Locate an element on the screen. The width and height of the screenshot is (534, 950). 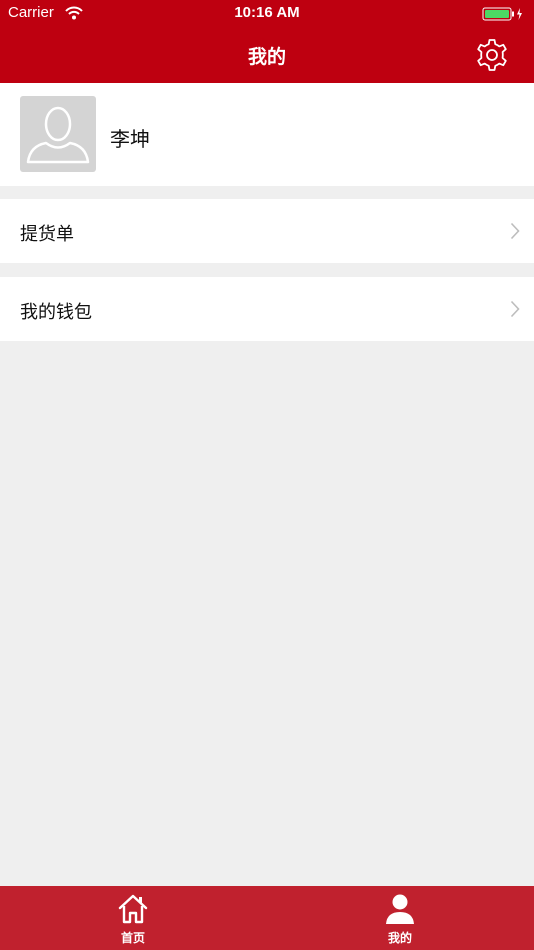
home-icon is located at coordinates (133, 911).